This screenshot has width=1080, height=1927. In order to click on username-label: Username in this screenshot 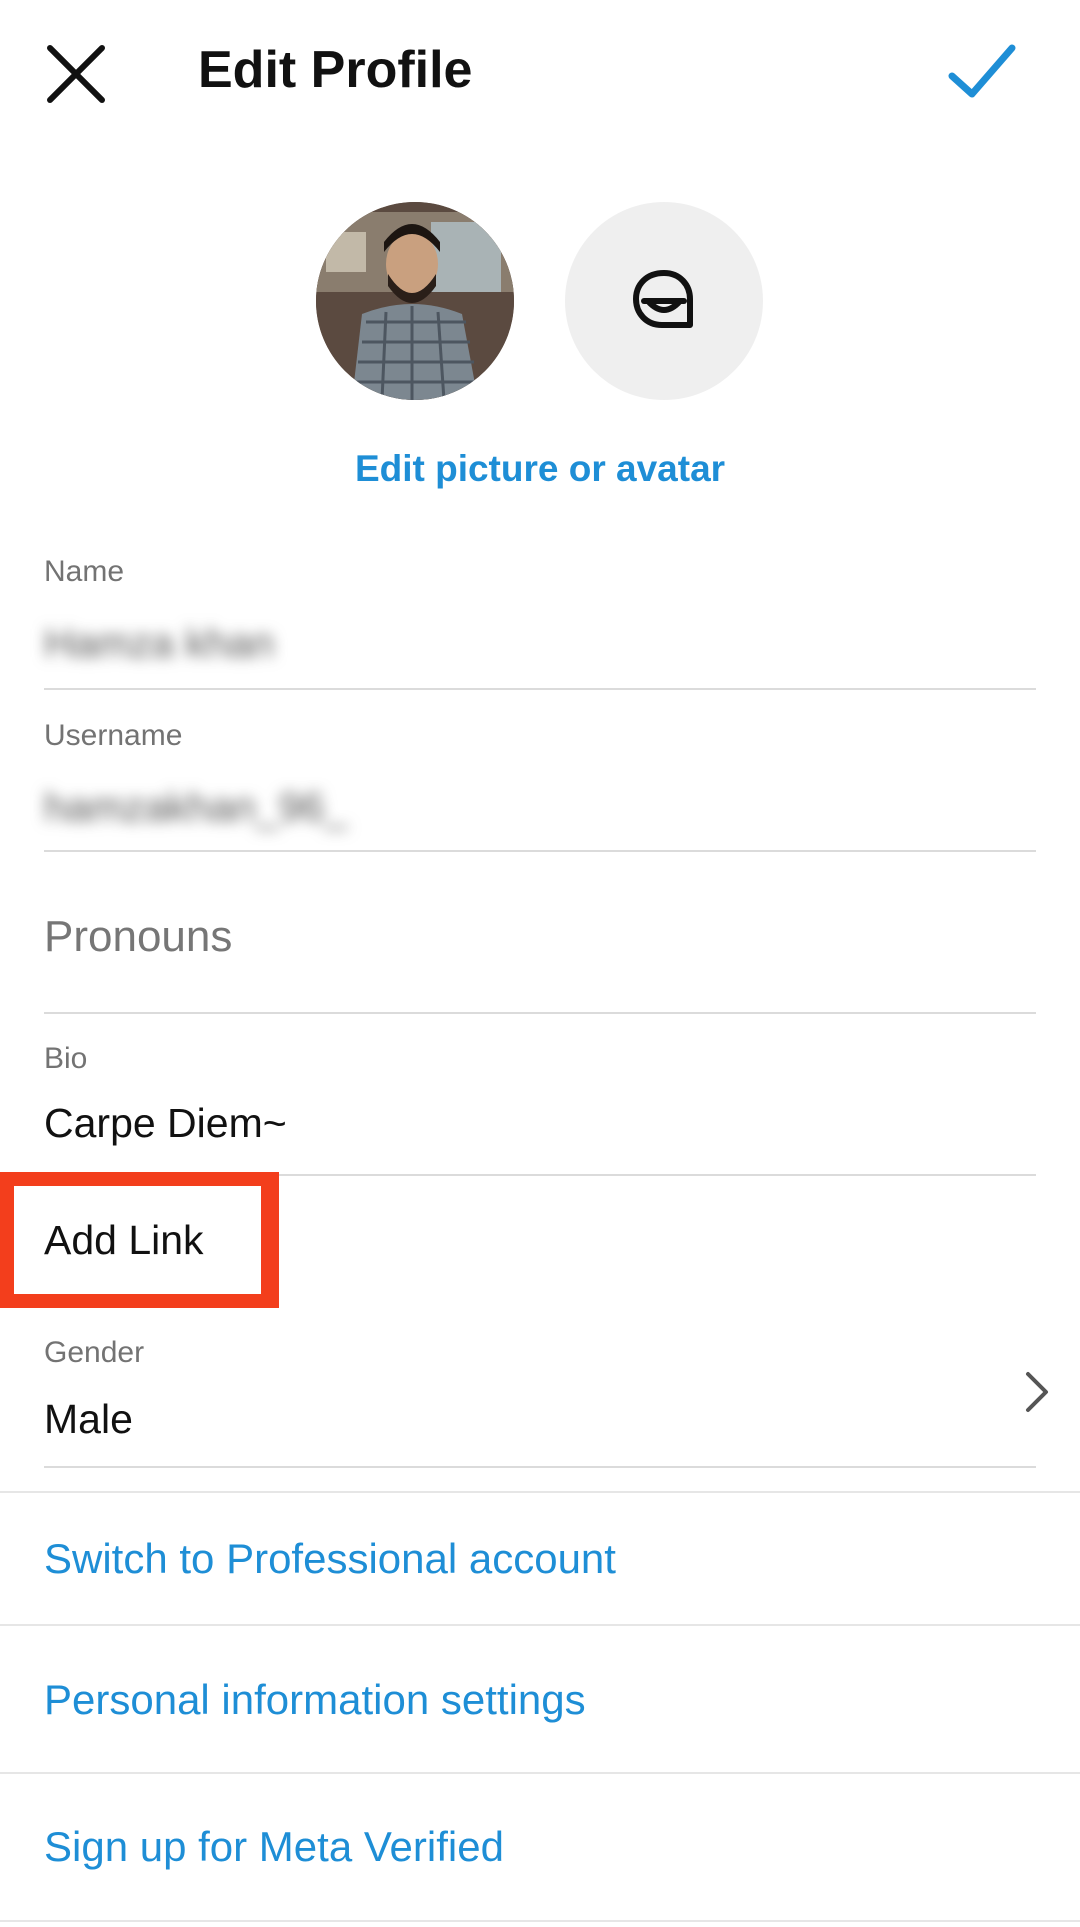, I will do `click(113, 735)`.